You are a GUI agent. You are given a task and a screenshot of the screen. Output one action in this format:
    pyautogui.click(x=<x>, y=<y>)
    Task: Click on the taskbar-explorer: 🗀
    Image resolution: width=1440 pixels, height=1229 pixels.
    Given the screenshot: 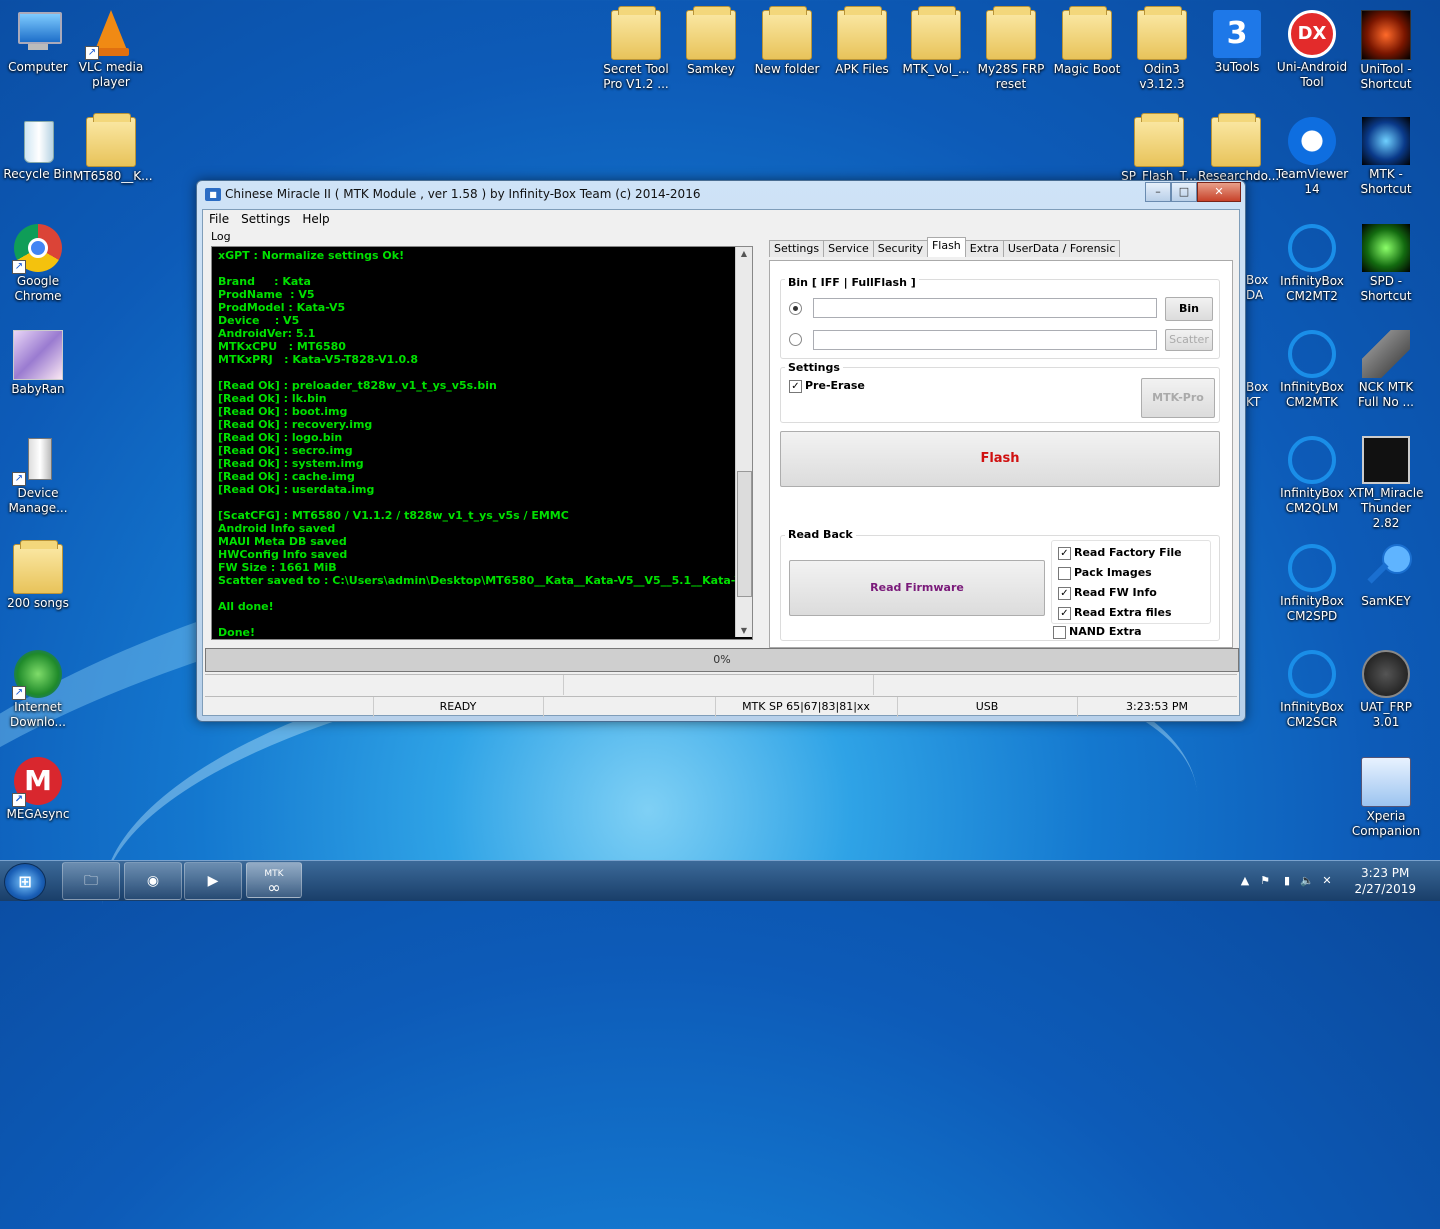 What is the action you would take?
    pyautogui.click(x=91, y=881)
    